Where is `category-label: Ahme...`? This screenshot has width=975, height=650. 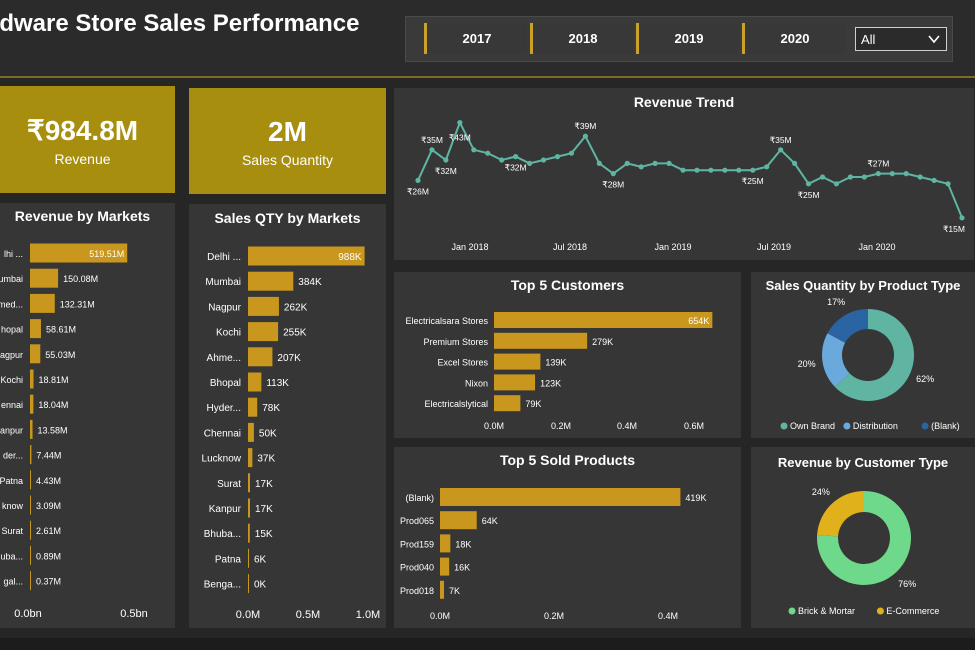 category-label: Ahme... is located at coordinates (224, 358).